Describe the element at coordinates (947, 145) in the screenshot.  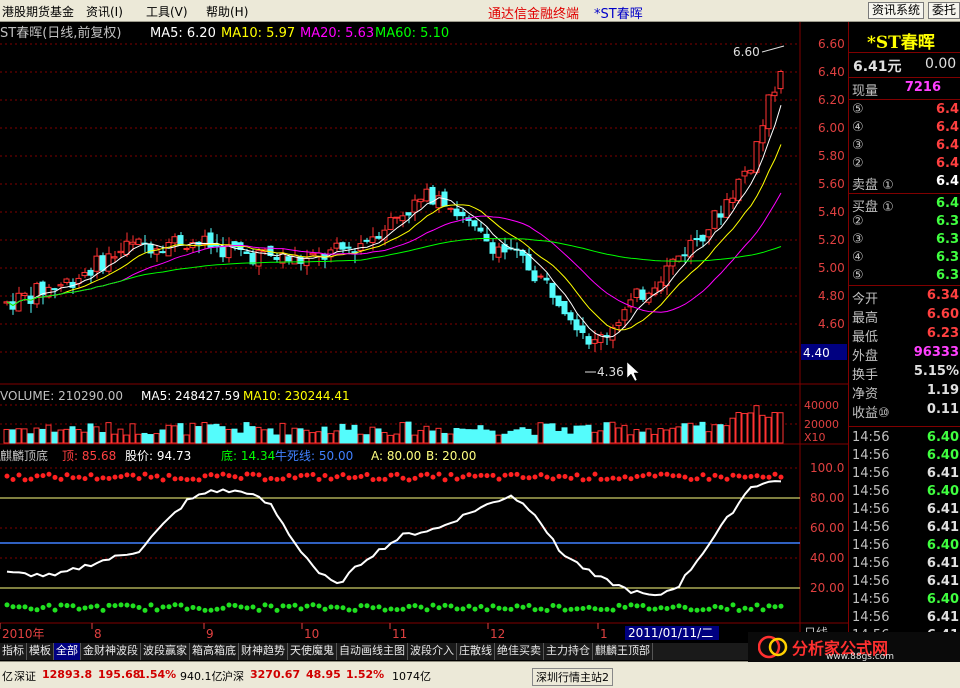
I see `sell-level-value: 6.4` at that location.